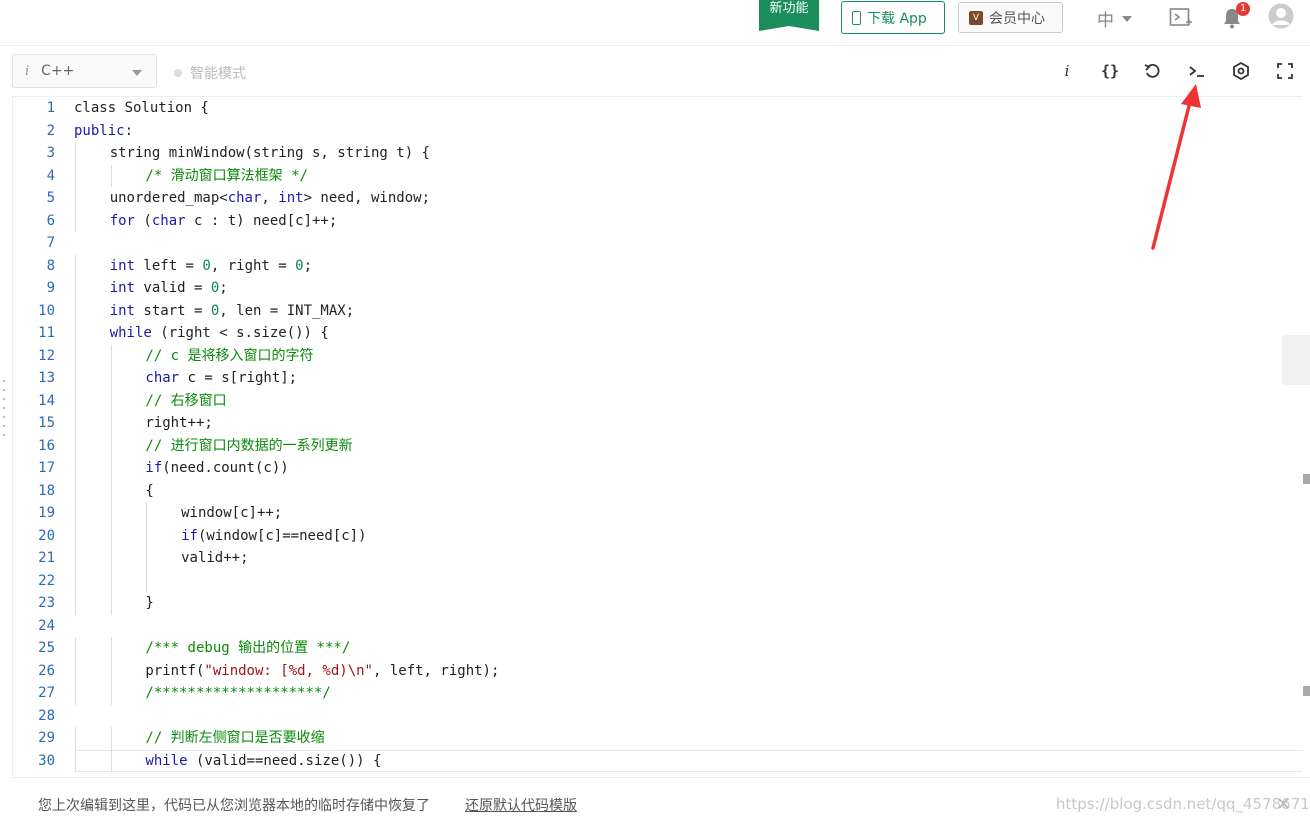  I want to click on code-token: c = s[right];, so click(238, 378).